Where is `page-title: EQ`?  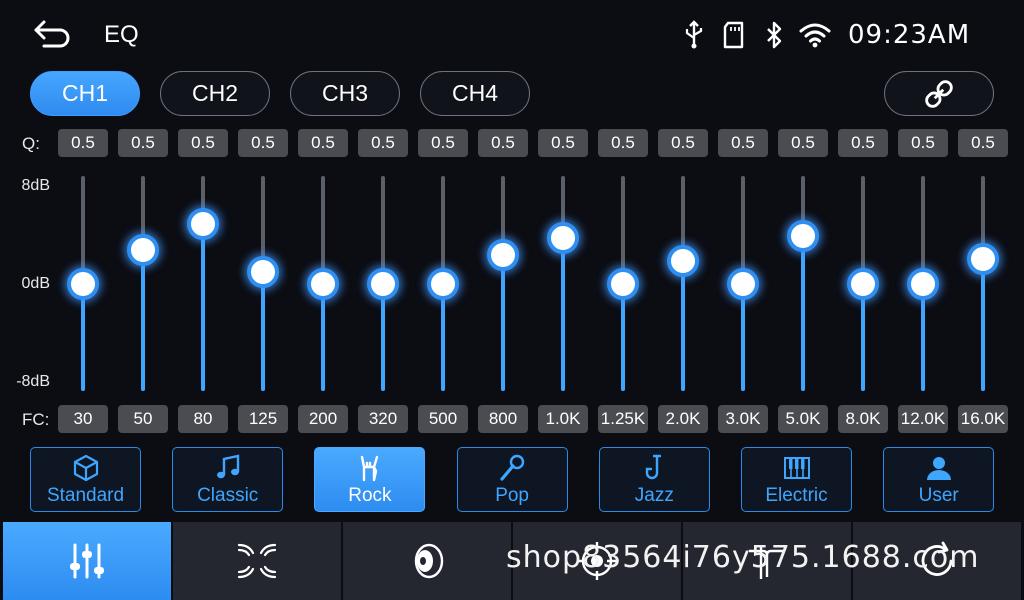
page-title: EQ is located at coordinates (121, 34).